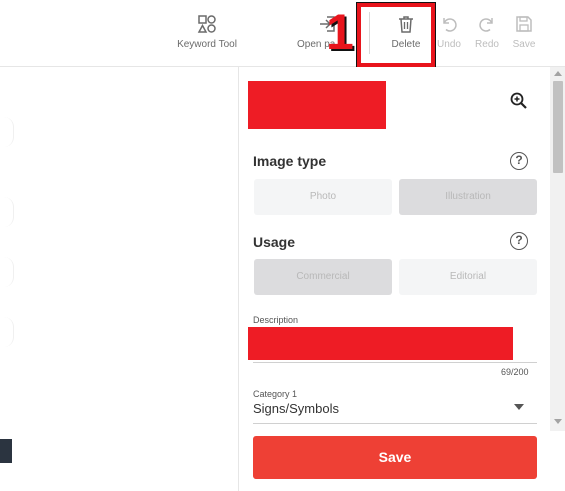  I want to click on usage-option-editorial: Editorial, so click(468, 277).